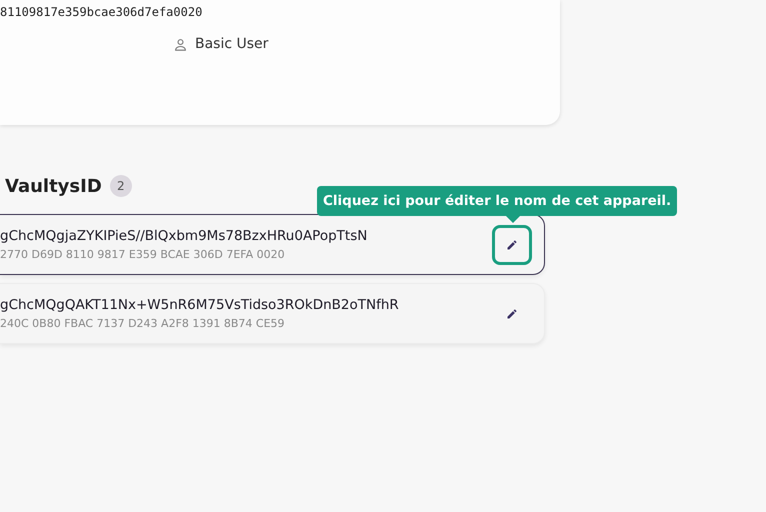  I want to click on device-fingerprint: 240C 0B80 FBAC 7137 D243 A2F8 1391 8B74 CE59, so click(142, 323).